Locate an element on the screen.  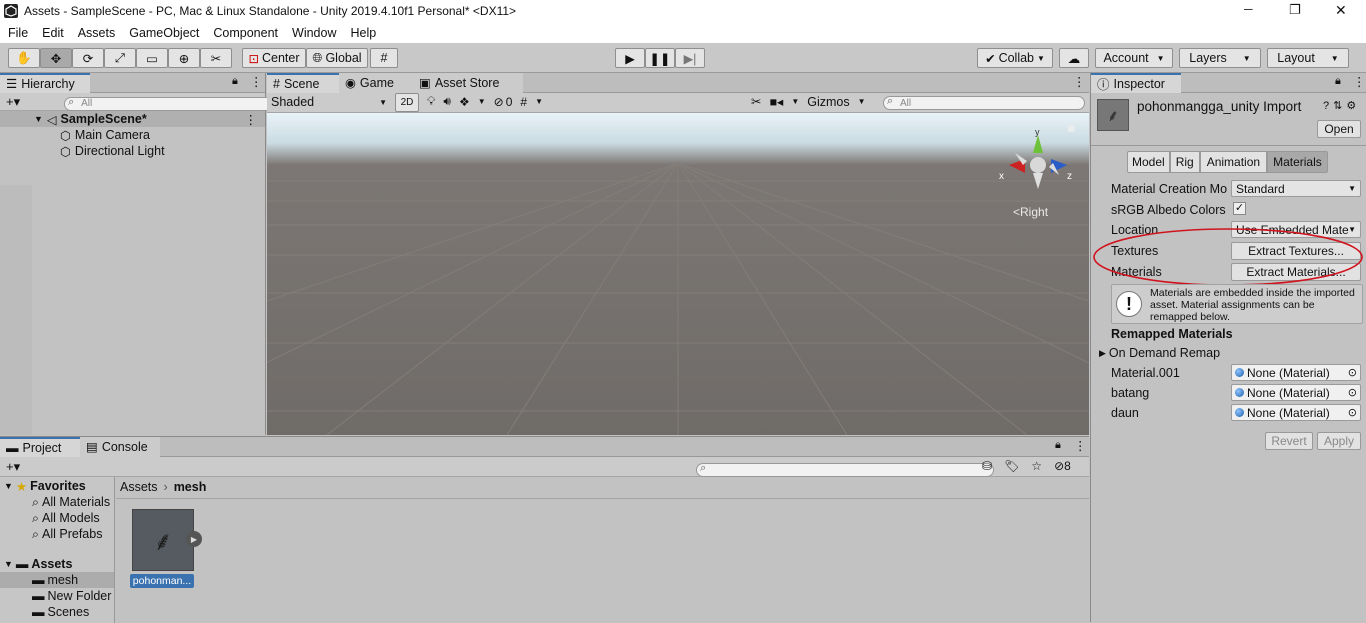
srgb-checkbox: ✓ is located at coordinates (1239, 208).